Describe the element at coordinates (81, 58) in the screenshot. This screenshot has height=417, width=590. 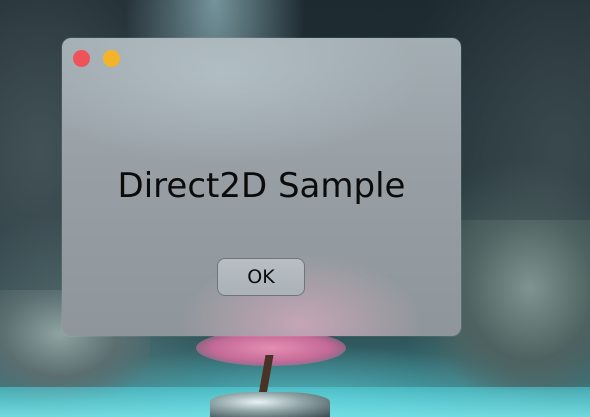
I see `close-window-button` at that location.